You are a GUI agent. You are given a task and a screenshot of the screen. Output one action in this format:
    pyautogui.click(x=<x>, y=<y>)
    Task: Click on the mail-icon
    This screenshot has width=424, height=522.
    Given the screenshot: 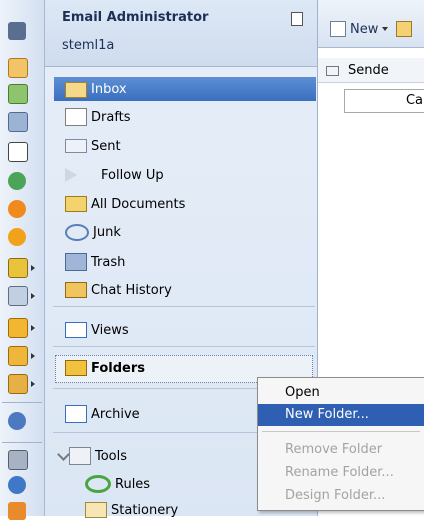 What is the action you would take?
    pyautogui.click(x=18, y=68)
    